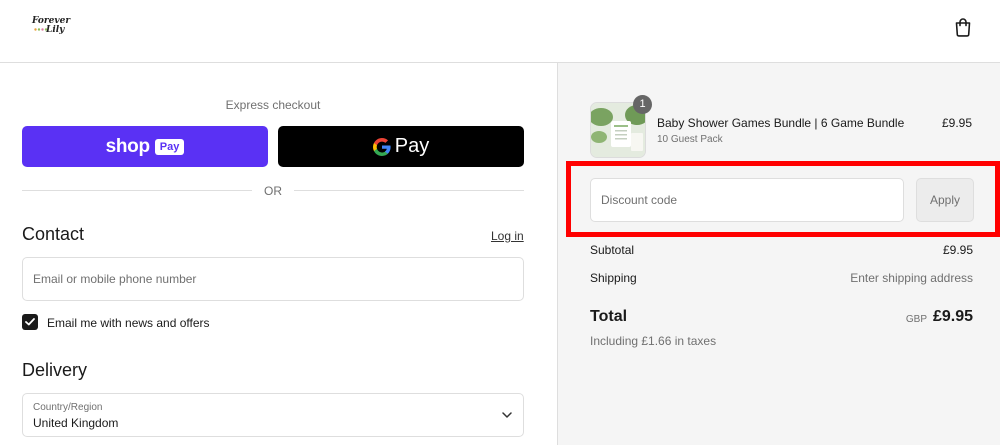 This screenshot has width=1000, height=445. I want to click on shop-pay-button: shop Pay, so click(145, 146).